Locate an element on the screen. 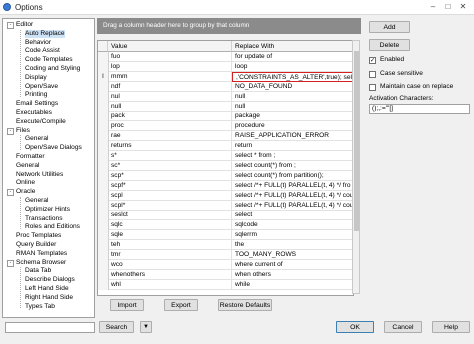  table-row: whl while is located at coordinates (225, 284).